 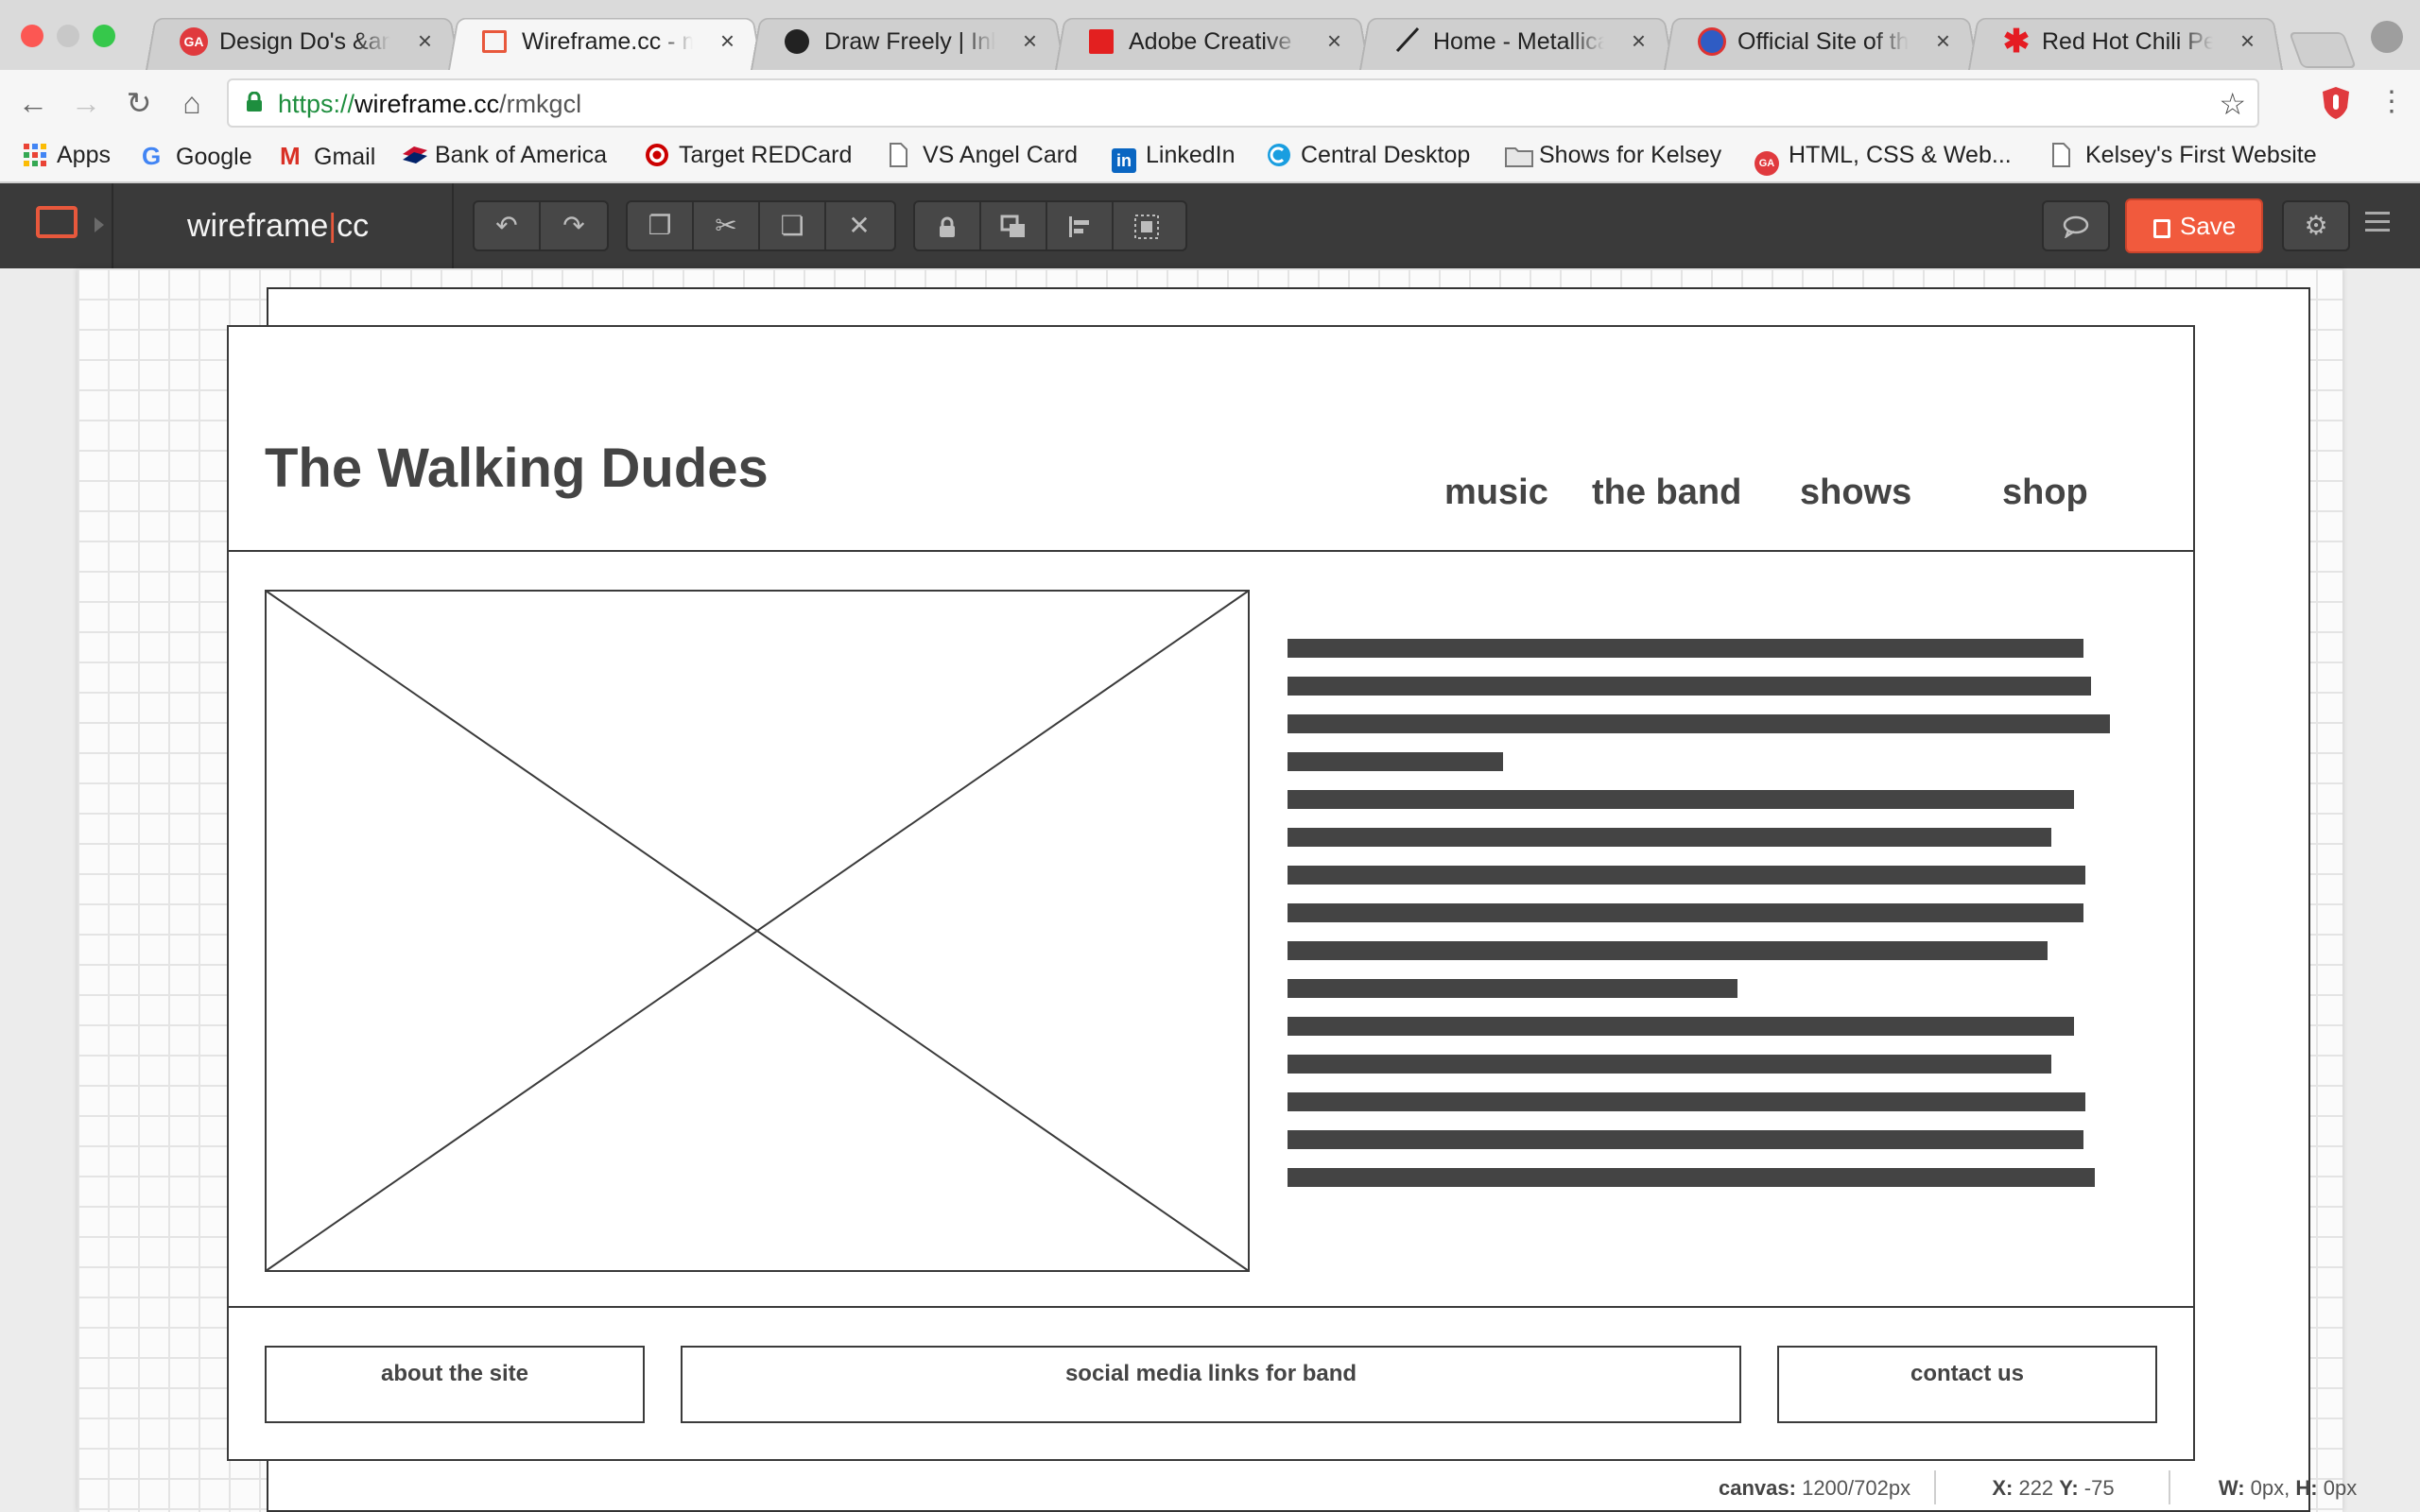 I want to click on browser-tab: Adobe Creative Cloud ×, so click(x=1212, y=42).